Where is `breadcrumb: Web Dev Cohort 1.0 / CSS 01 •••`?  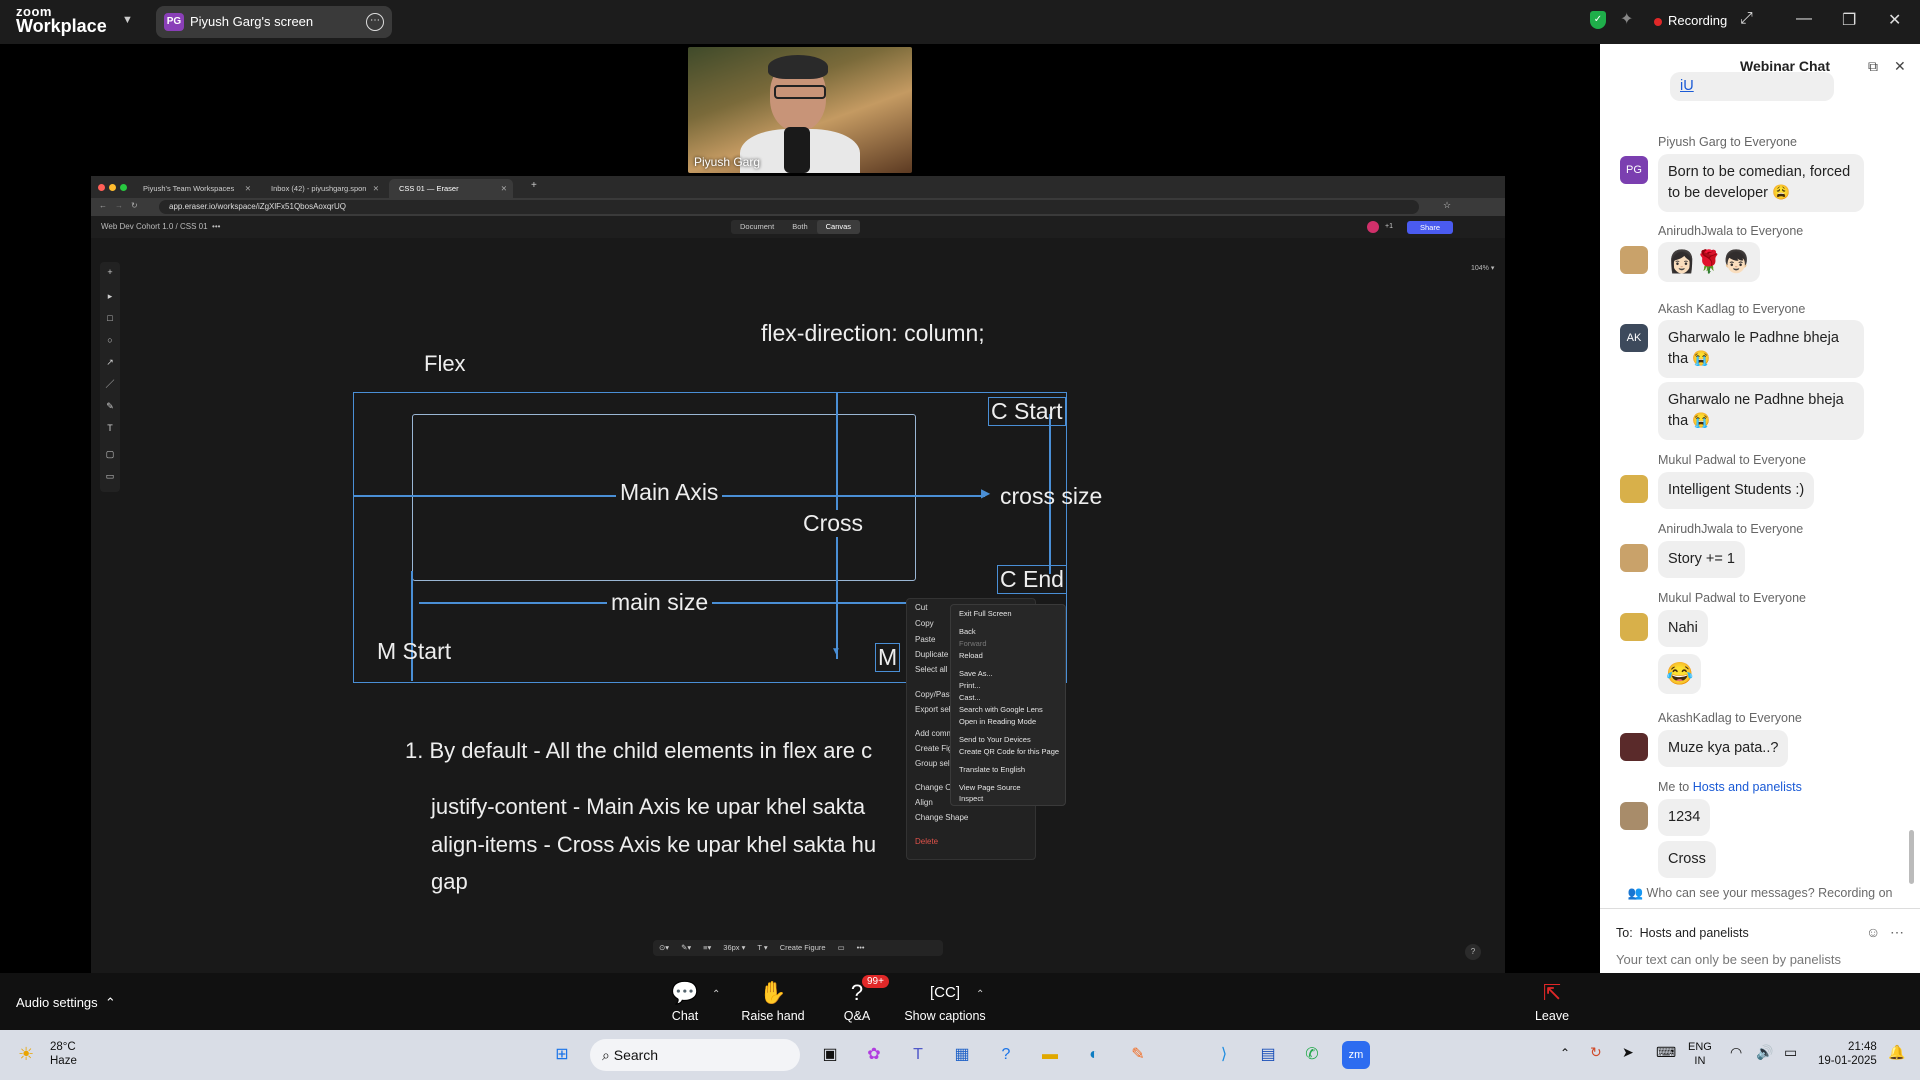 breadcrumb: Web Dev Cohort 1.0 / CSS 01 ••• is located at coordinates (160, 226).